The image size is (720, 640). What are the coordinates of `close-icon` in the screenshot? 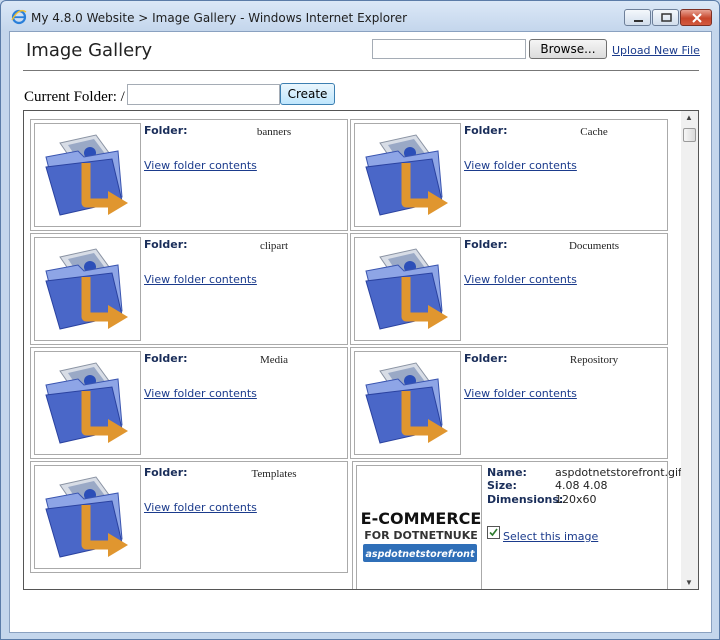 It's located at (697, 18).